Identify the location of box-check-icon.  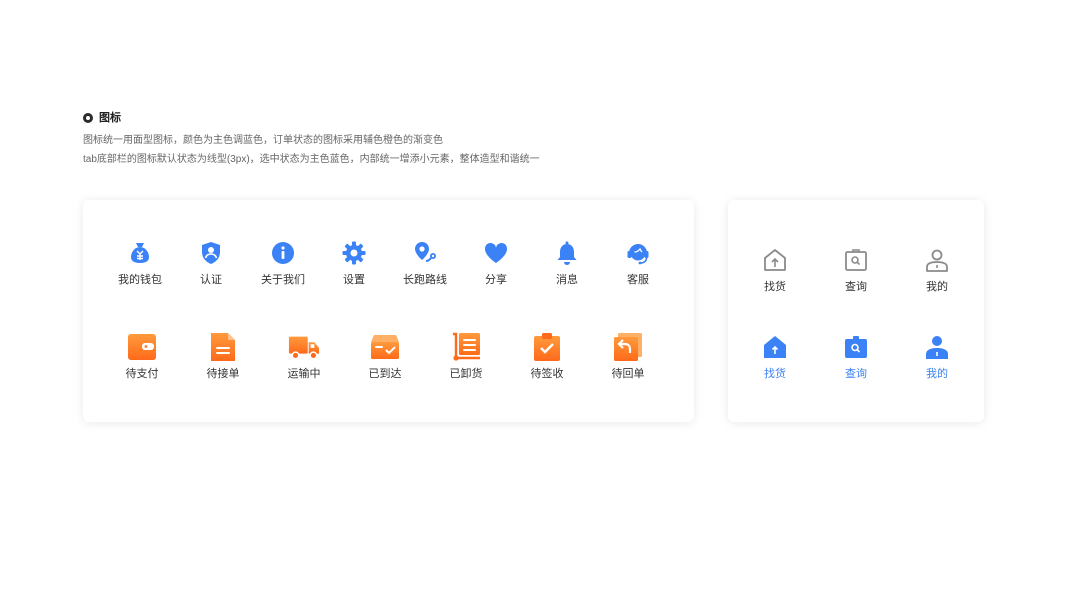
(385, 347).